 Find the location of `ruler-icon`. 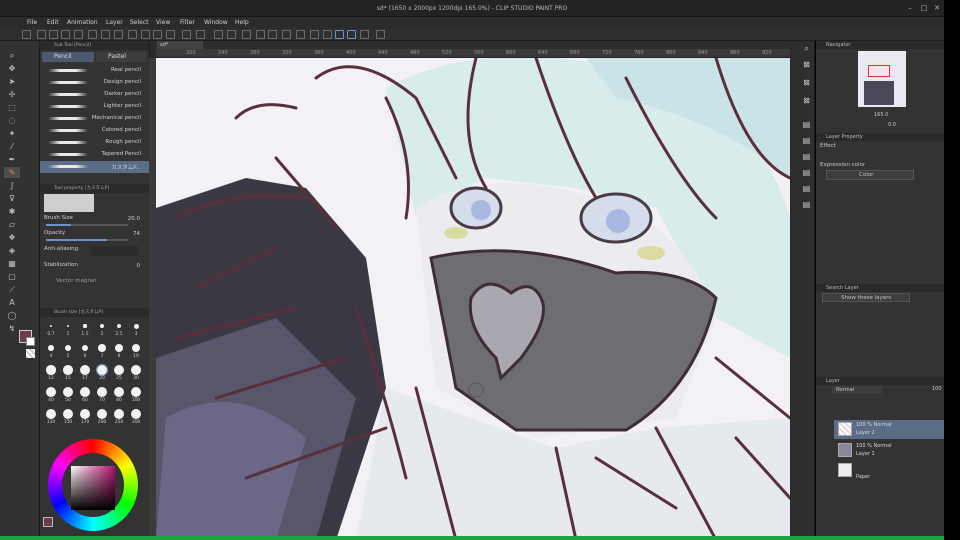

ruler-icon is located at coordinates (157, 34).